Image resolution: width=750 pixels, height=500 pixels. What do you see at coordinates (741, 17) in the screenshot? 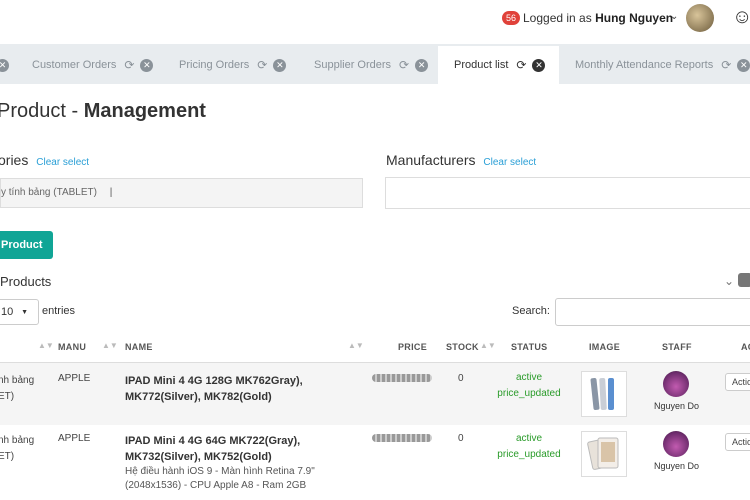
I see `smiley-icon: ☺` at bounding box center [741, 17].